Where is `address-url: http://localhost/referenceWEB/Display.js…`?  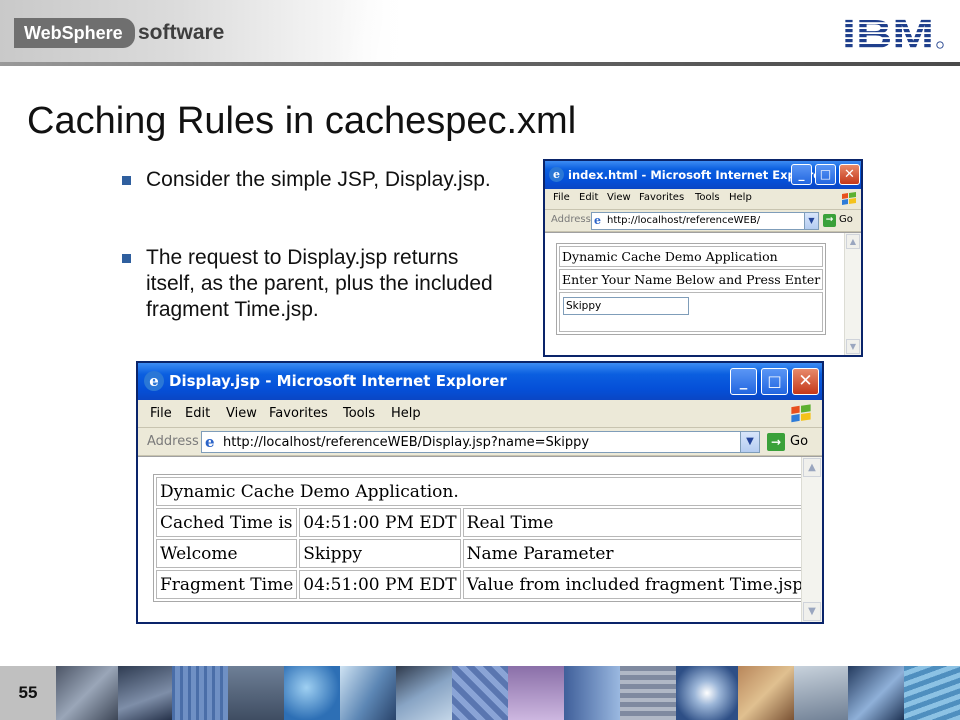
address-url: http://localhost/referenceWEB/Display.js… is located at coordinates (406, 442).